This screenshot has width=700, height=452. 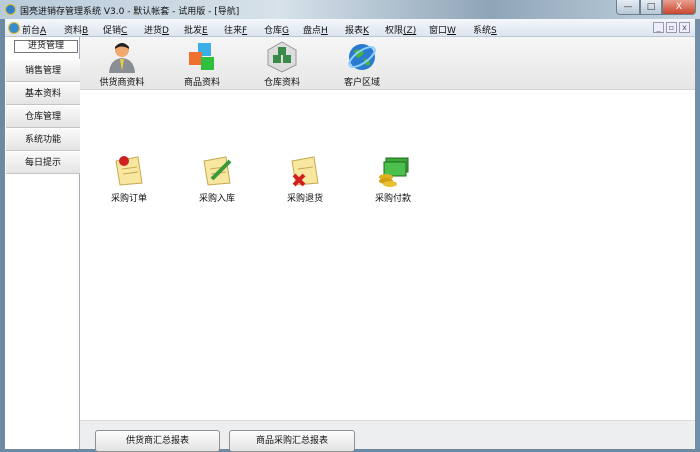 I want to click on order-note-icon, so click(x=129, y=171).